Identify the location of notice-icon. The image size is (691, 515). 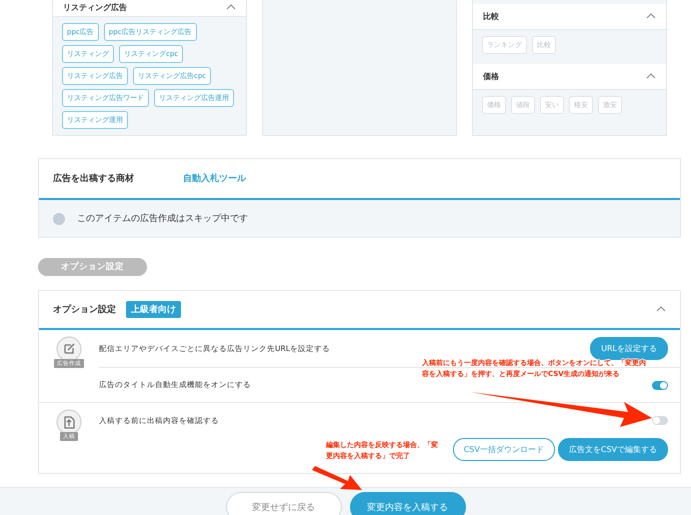
(59, 218).